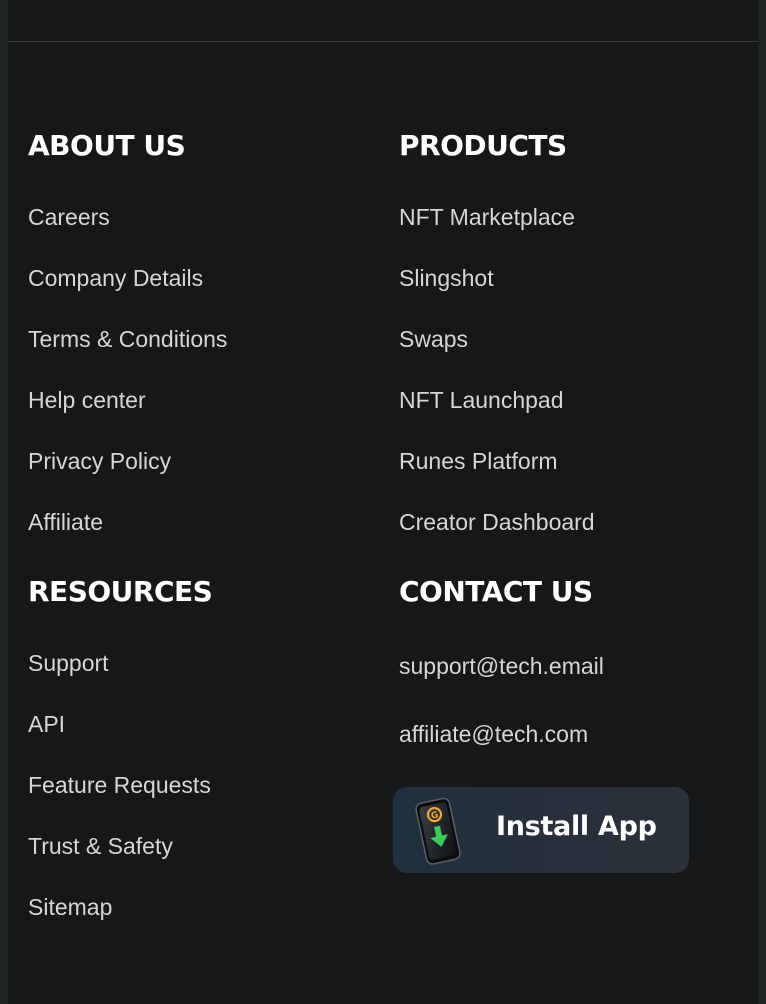  I want to click on install-app-button: G Install App, so click(541, 830).